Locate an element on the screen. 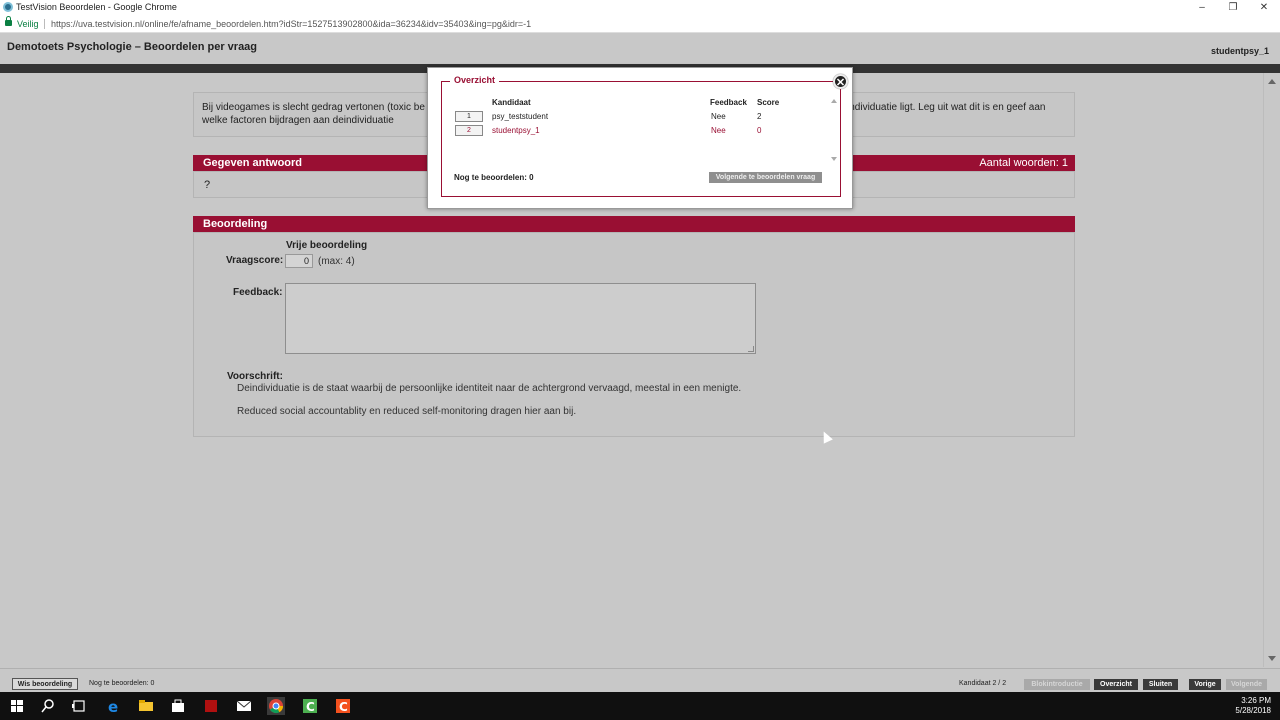  minimize-button: – is located at coordinates (1202, 7).